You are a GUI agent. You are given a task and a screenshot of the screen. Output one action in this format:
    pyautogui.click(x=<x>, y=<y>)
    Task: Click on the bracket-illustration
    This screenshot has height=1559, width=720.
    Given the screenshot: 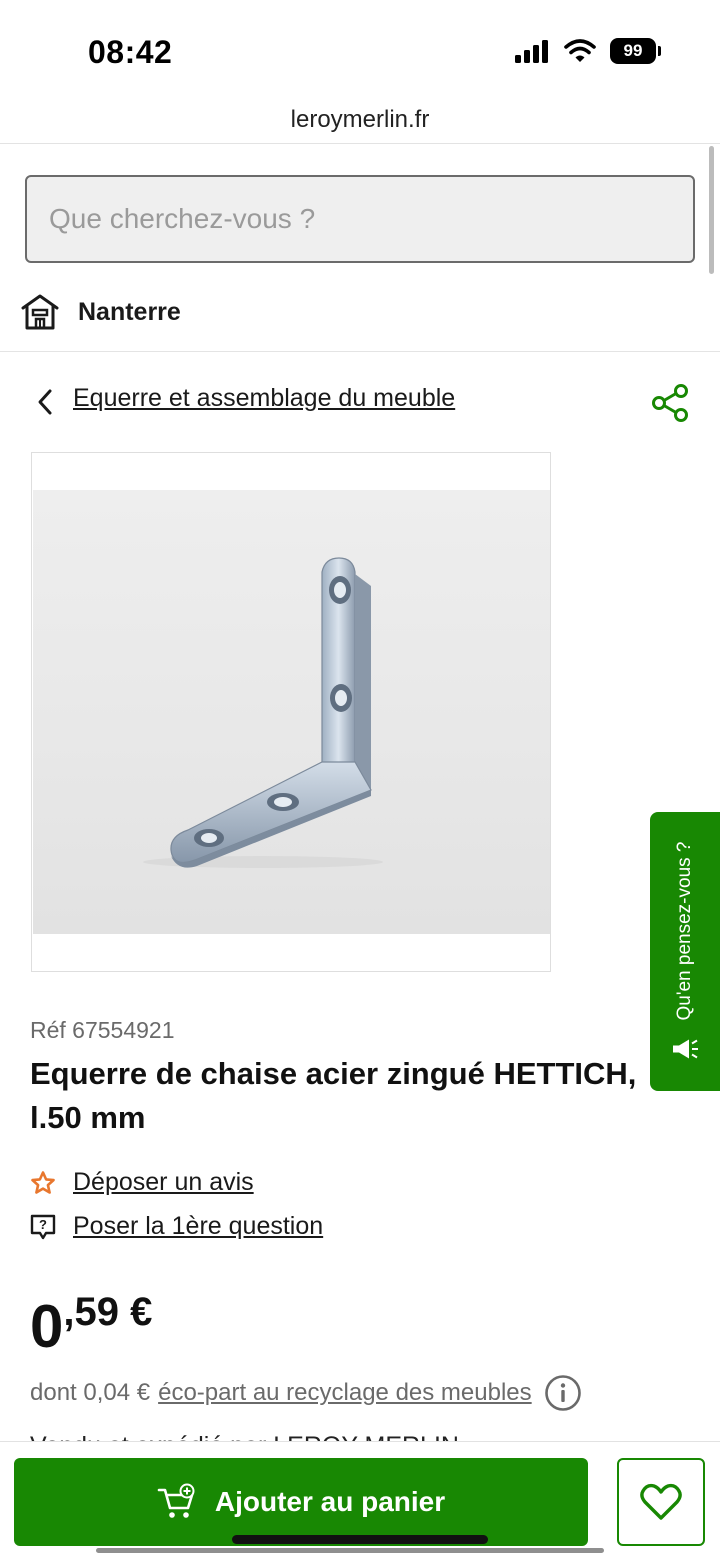 What is the action you would take?
    pyautogui.click(x=263, y=712)
    